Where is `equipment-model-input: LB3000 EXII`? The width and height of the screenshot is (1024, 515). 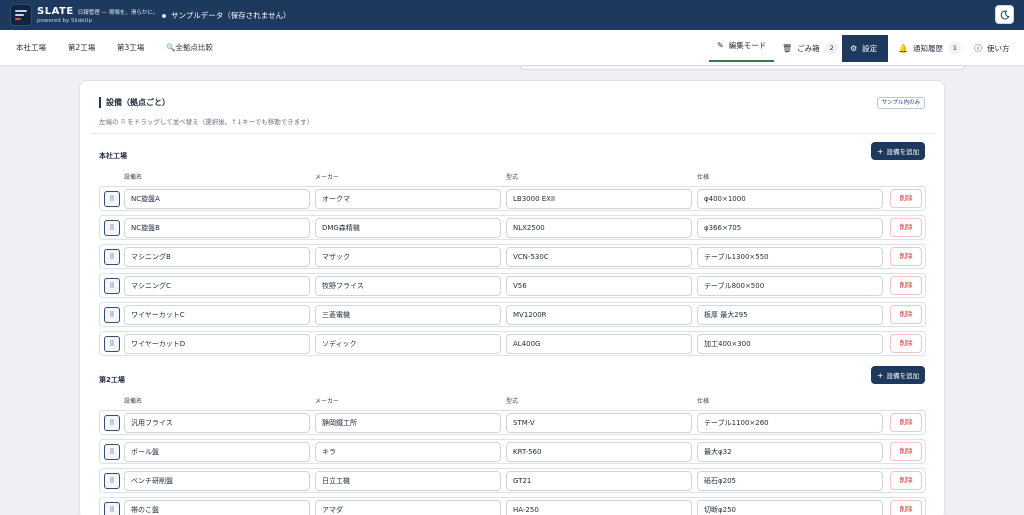 equipment-model-input: LB3000 EXII is located at coordinates (599, 199).